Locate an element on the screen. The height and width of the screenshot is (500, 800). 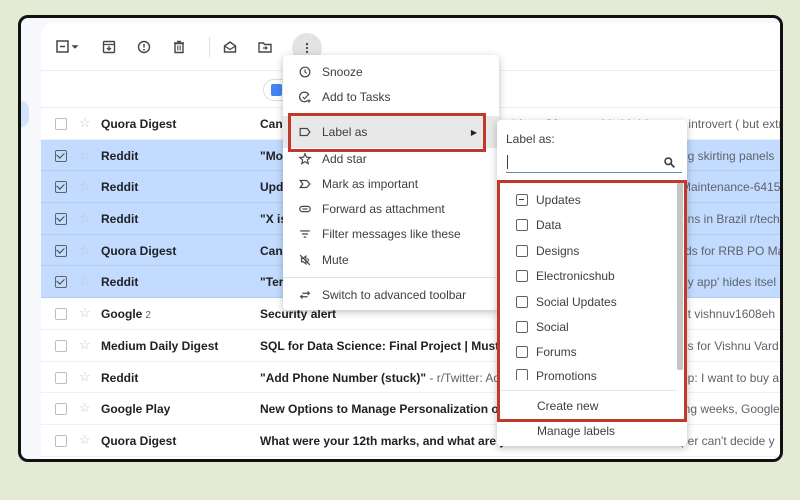
trash-icon is located at coordinates (179, 47).